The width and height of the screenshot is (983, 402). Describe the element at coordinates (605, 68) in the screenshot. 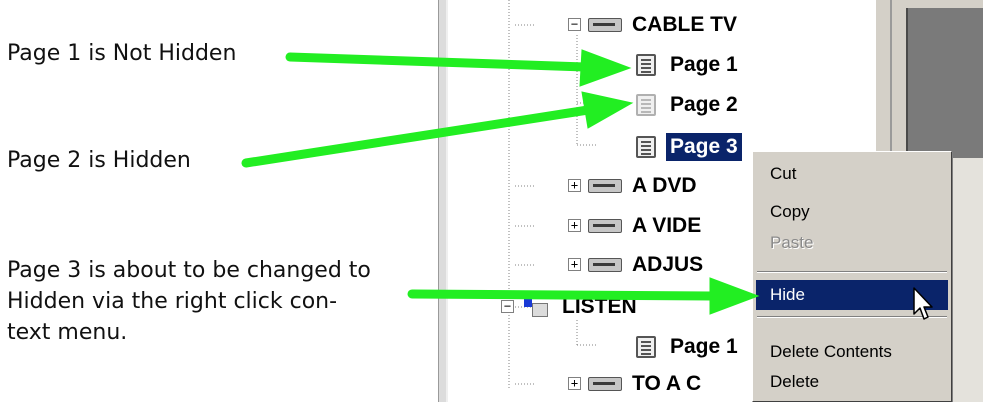

I see `arrow-head-page1` at that location.